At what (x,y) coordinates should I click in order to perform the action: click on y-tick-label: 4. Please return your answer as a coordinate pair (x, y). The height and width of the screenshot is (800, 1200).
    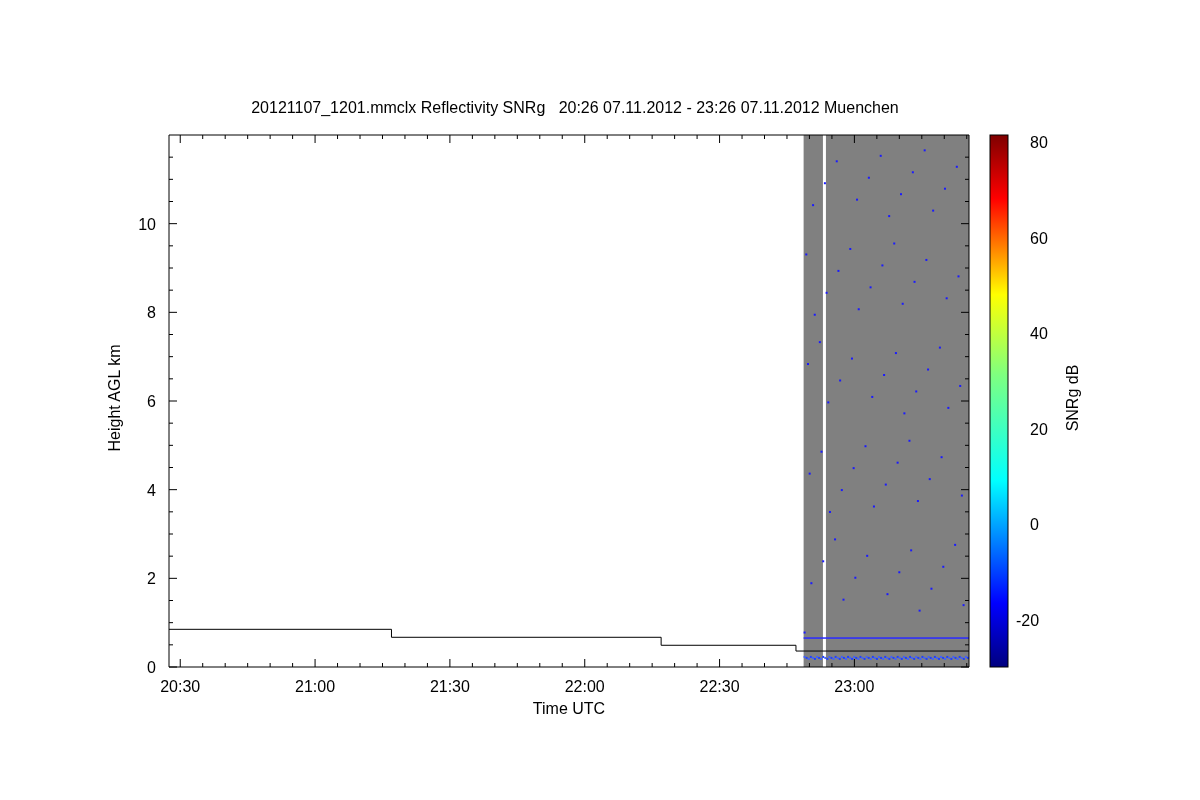
    Looking at the image, I should click on (151, 490).